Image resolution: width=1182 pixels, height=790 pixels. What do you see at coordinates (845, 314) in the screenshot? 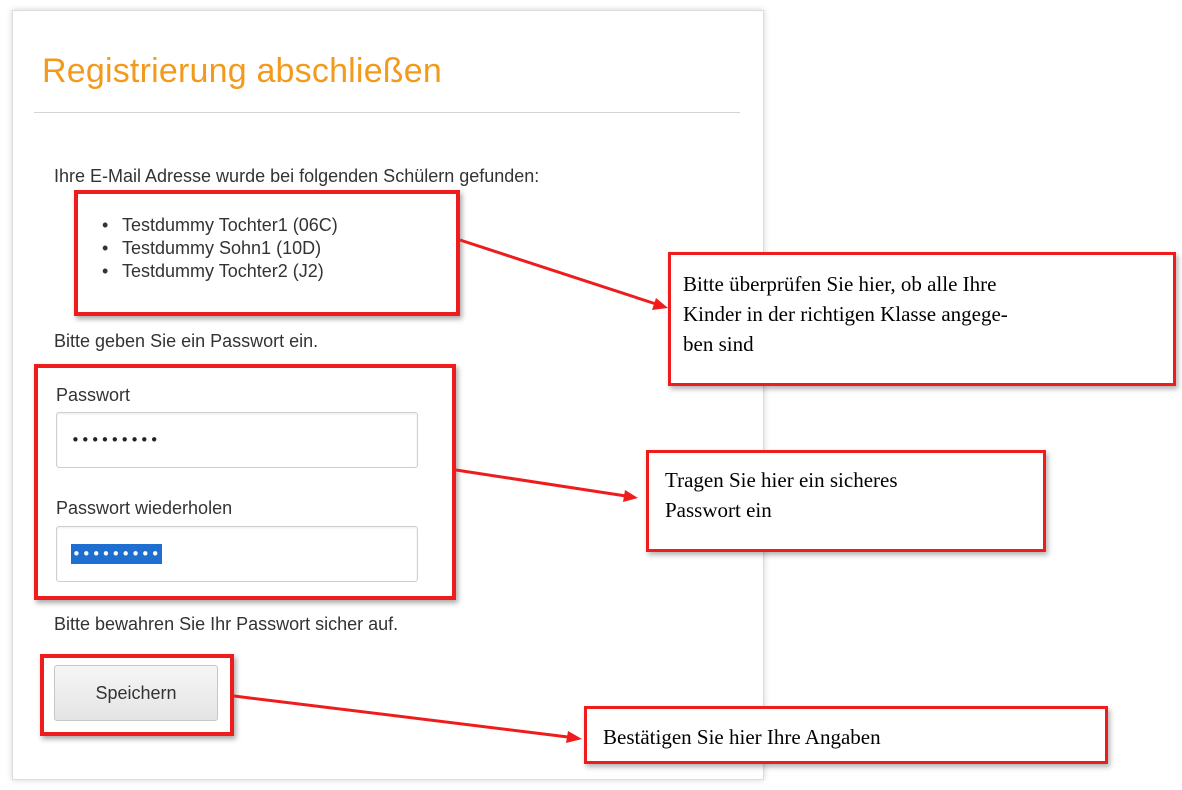
I see `callout-line: Kinder in der richtigen Klasse angege-` at bounding box center [845, 314].